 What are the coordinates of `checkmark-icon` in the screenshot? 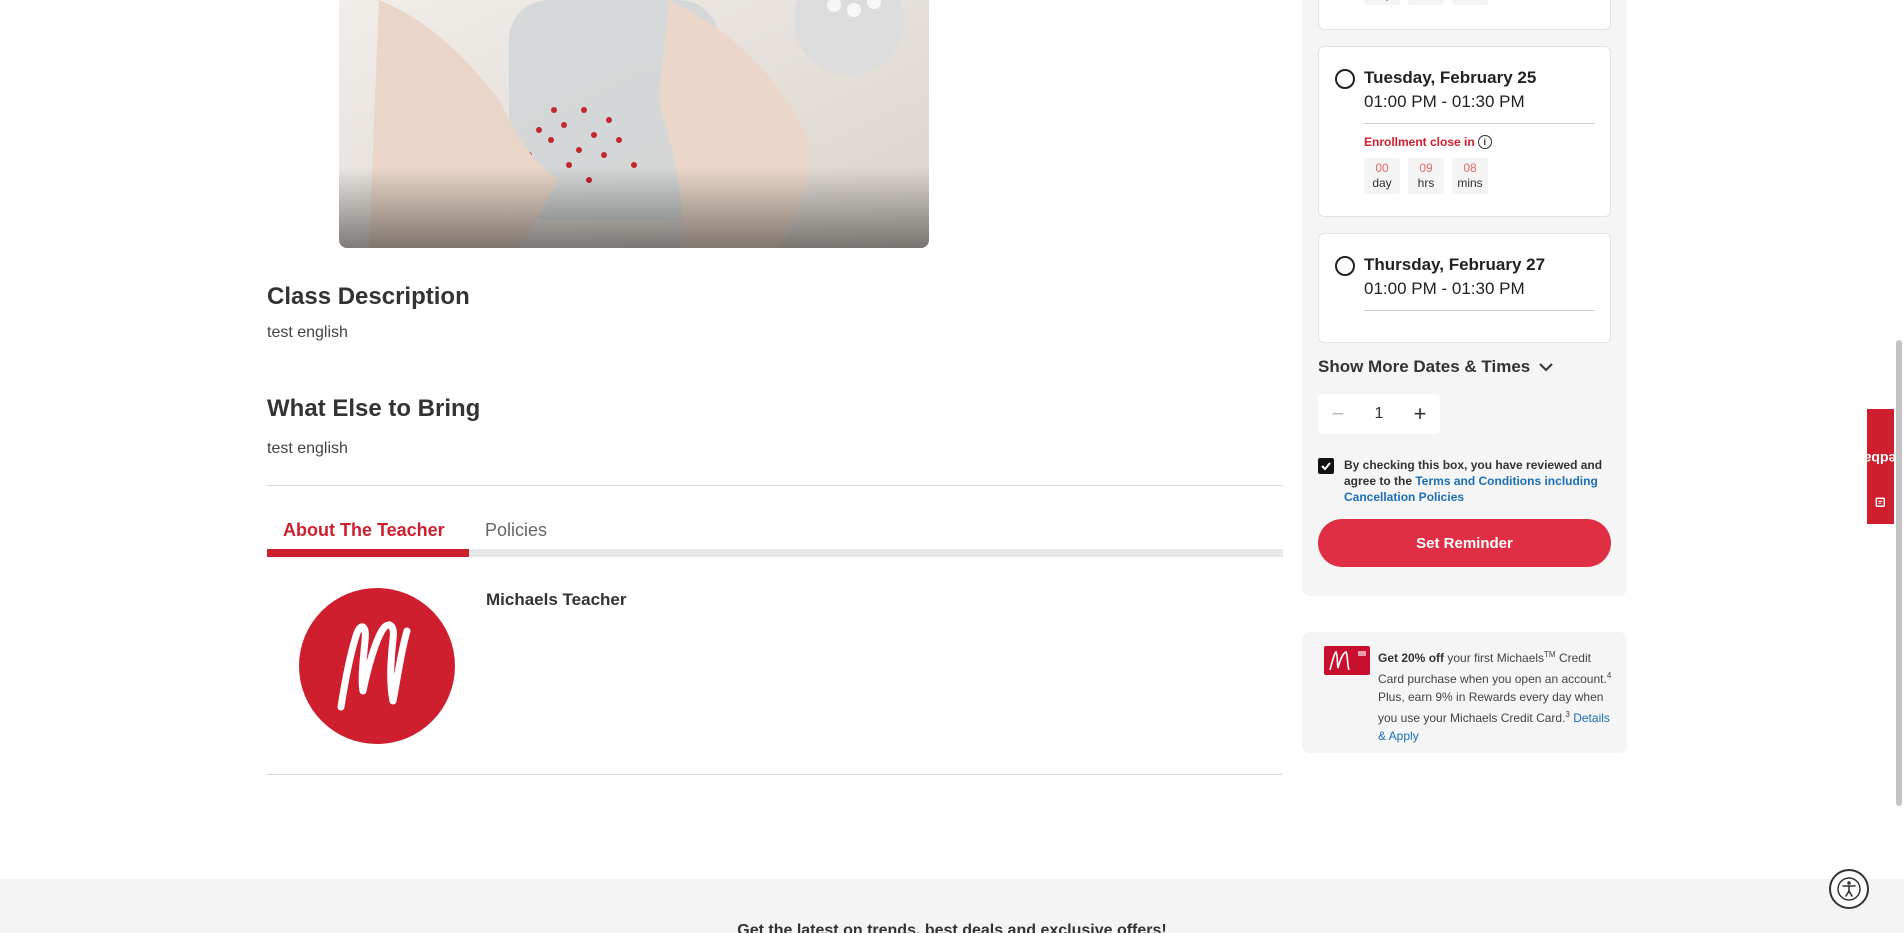 It's located at (1326, 466).